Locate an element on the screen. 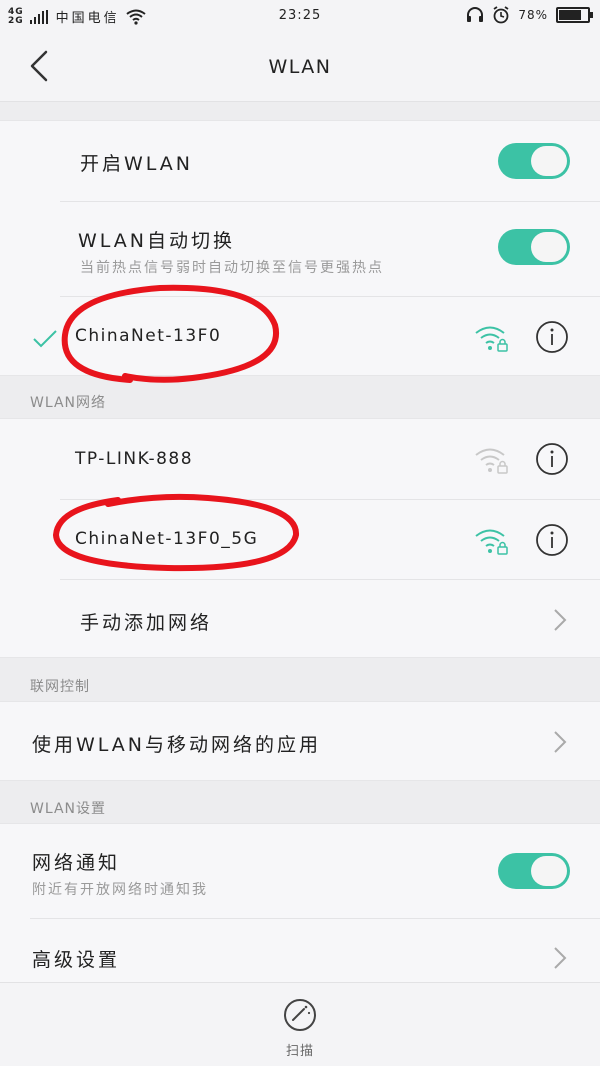 This screenshot has width=600, height=1066. advanced-settings-row: 高级设置 is located at coordinates (300, 951).